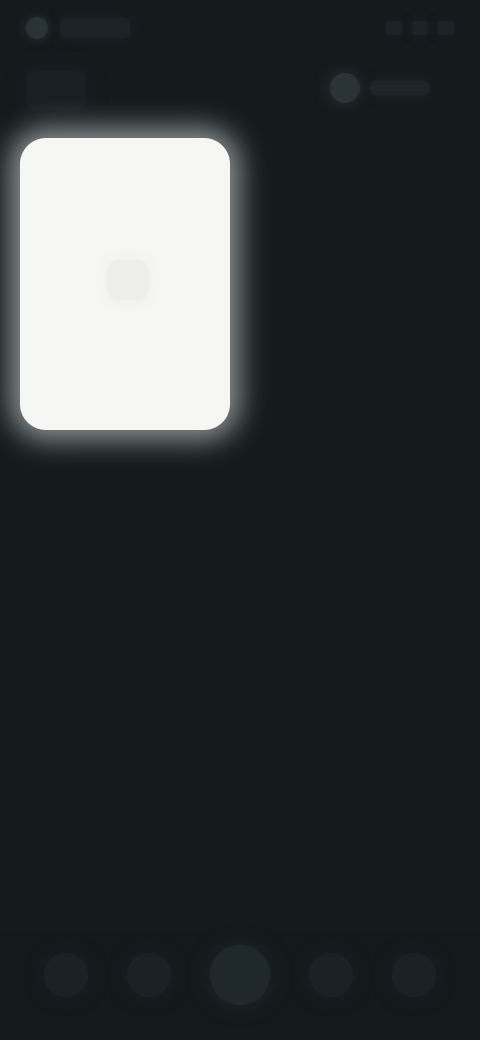 The width and height of the screenshot is (480, 1040). What do you see at coordinates (400, 88) in the screenshot?
I see `top-action-label` at bounding box center [400, 88].